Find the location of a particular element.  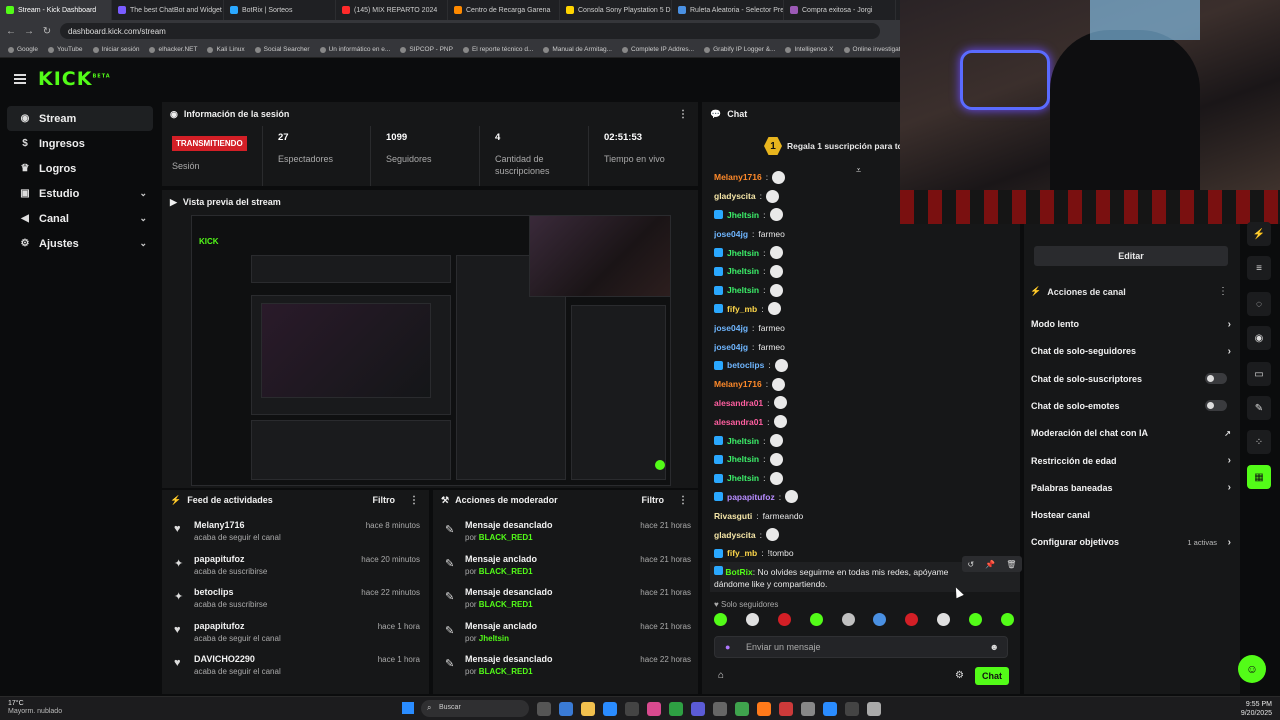

browser-tab: Stream - Kick Dashboard is located at coordinates (56, 10).